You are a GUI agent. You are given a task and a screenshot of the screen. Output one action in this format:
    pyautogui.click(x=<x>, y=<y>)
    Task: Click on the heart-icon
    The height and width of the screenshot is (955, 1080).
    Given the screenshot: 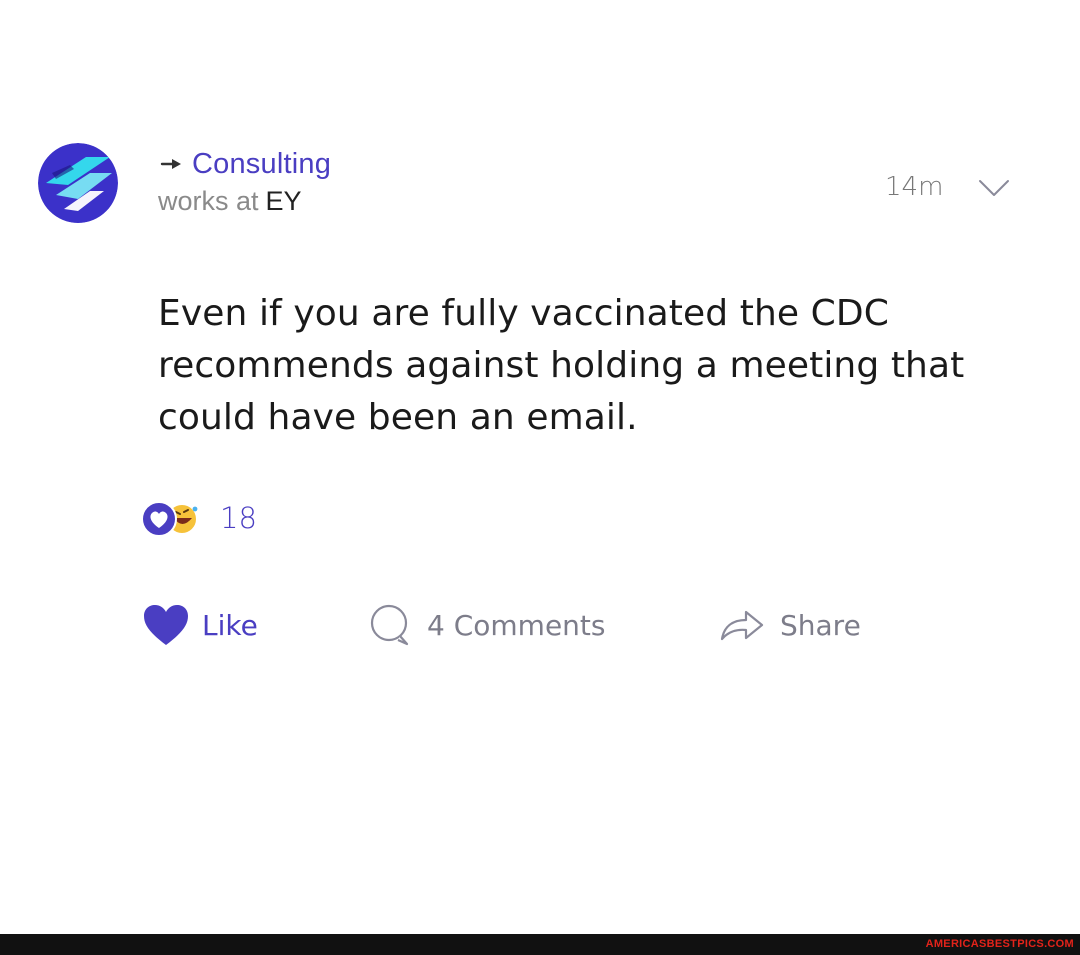 What is the action you would take?
    pyautogui.click(x=166, y=625)
    